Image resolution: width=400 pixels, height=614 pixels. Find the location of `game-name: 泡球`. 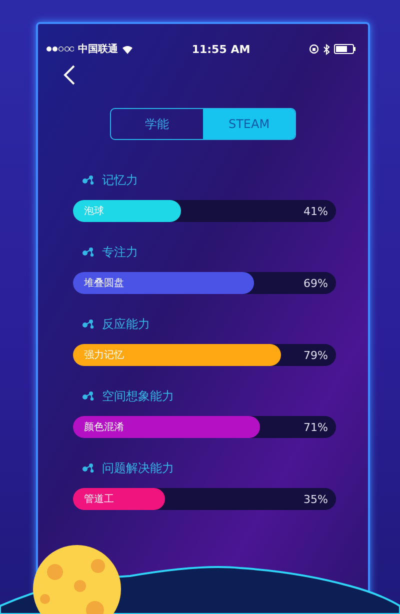

game-name: 泡球 is located at coordinates (94, 211).